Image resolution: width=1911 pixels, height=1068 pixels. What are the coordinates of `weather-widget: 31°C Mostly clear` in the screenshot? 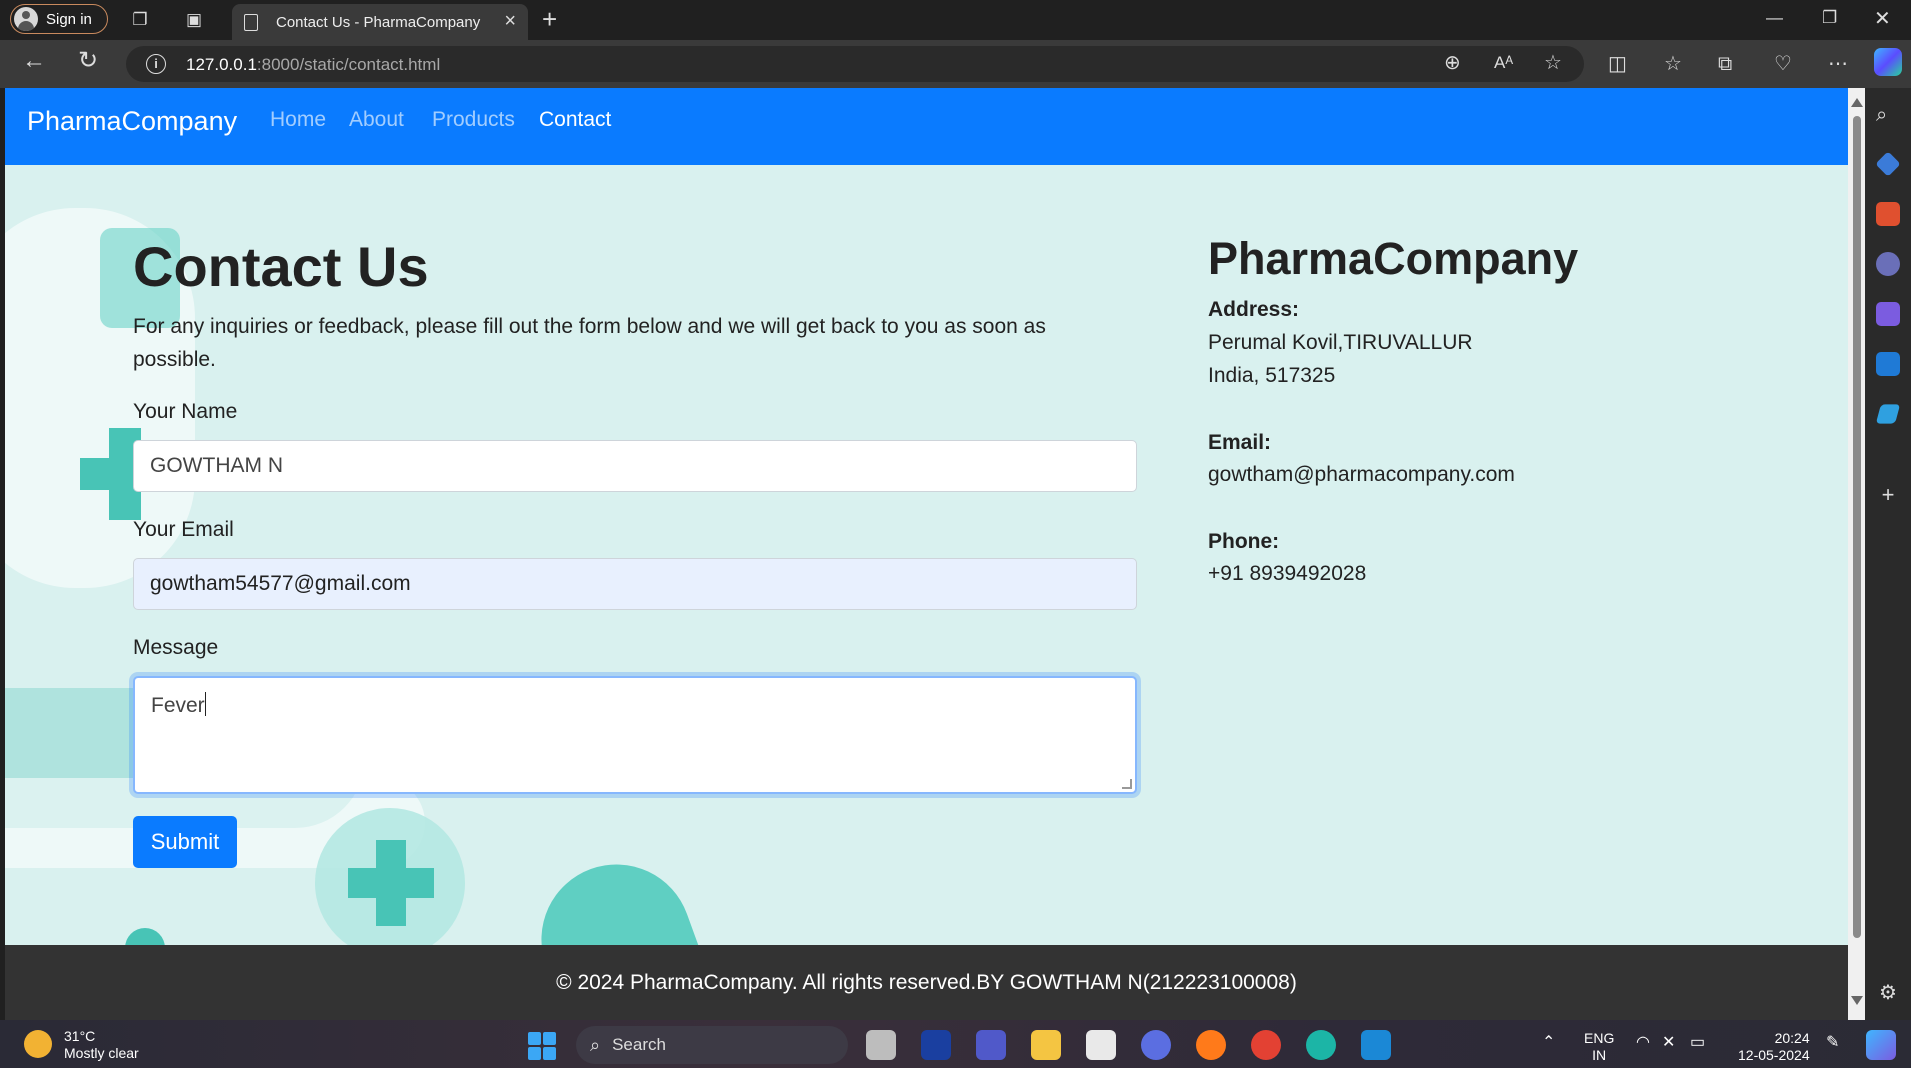 It's located at (101, 1045).